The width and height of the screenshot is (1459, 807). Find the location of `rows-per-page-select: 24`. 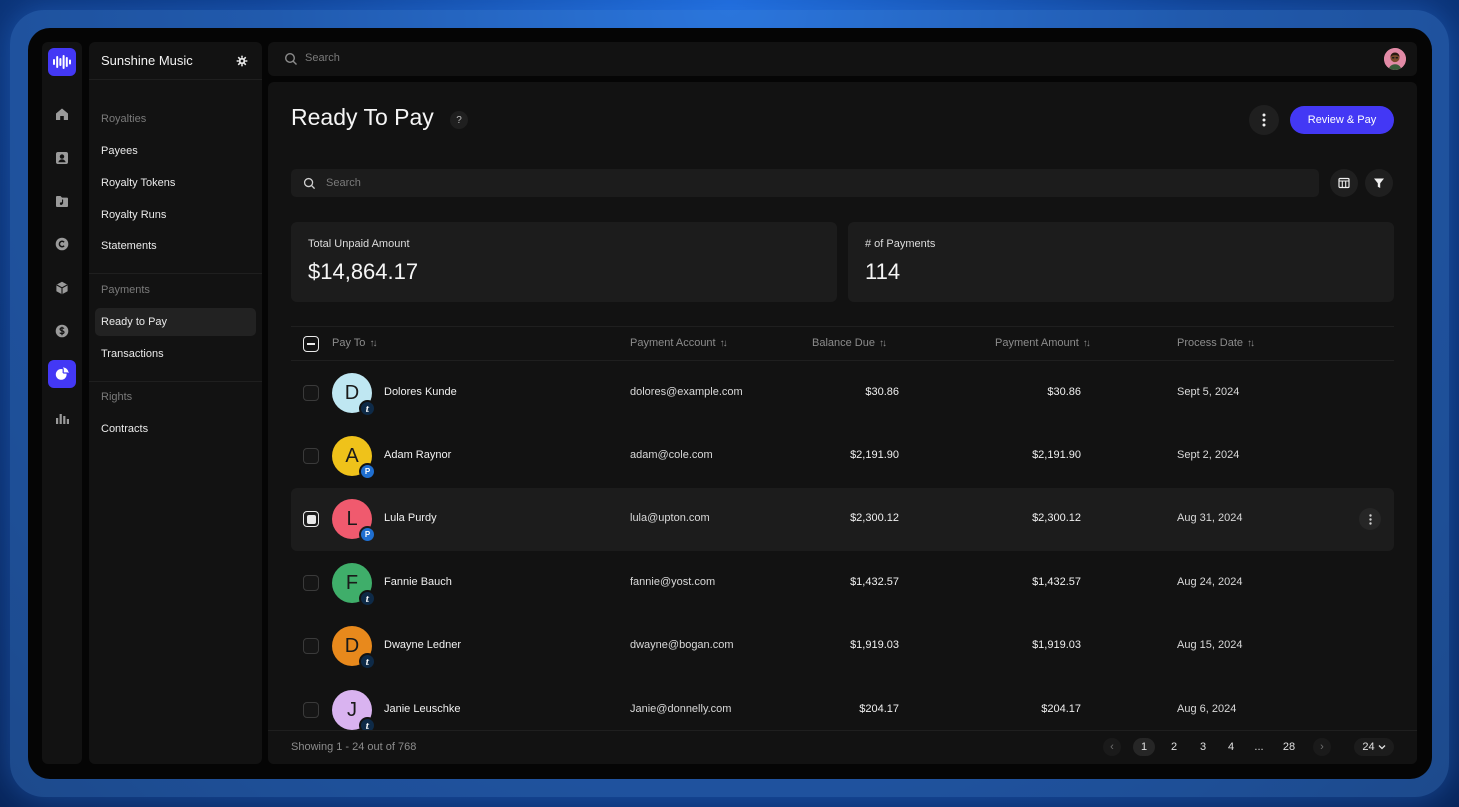

rows-per-page-select: 24 is located at coordinates (1374, 747).